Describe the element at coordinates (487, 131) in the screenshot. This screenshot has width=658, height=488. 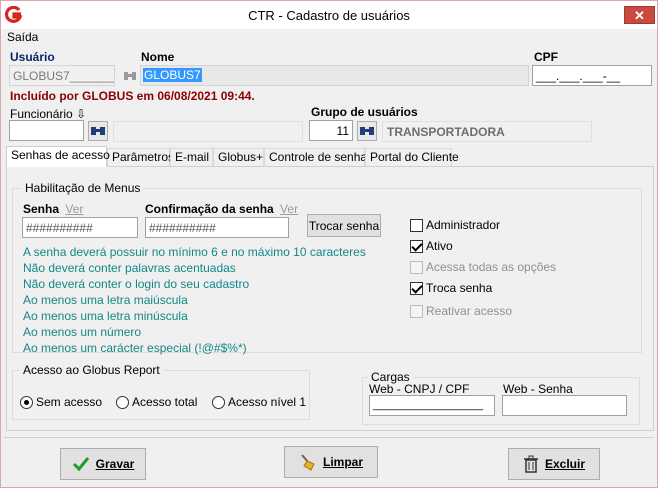
I see `grupo-name-field: TRANSPORTADORA` at that location.